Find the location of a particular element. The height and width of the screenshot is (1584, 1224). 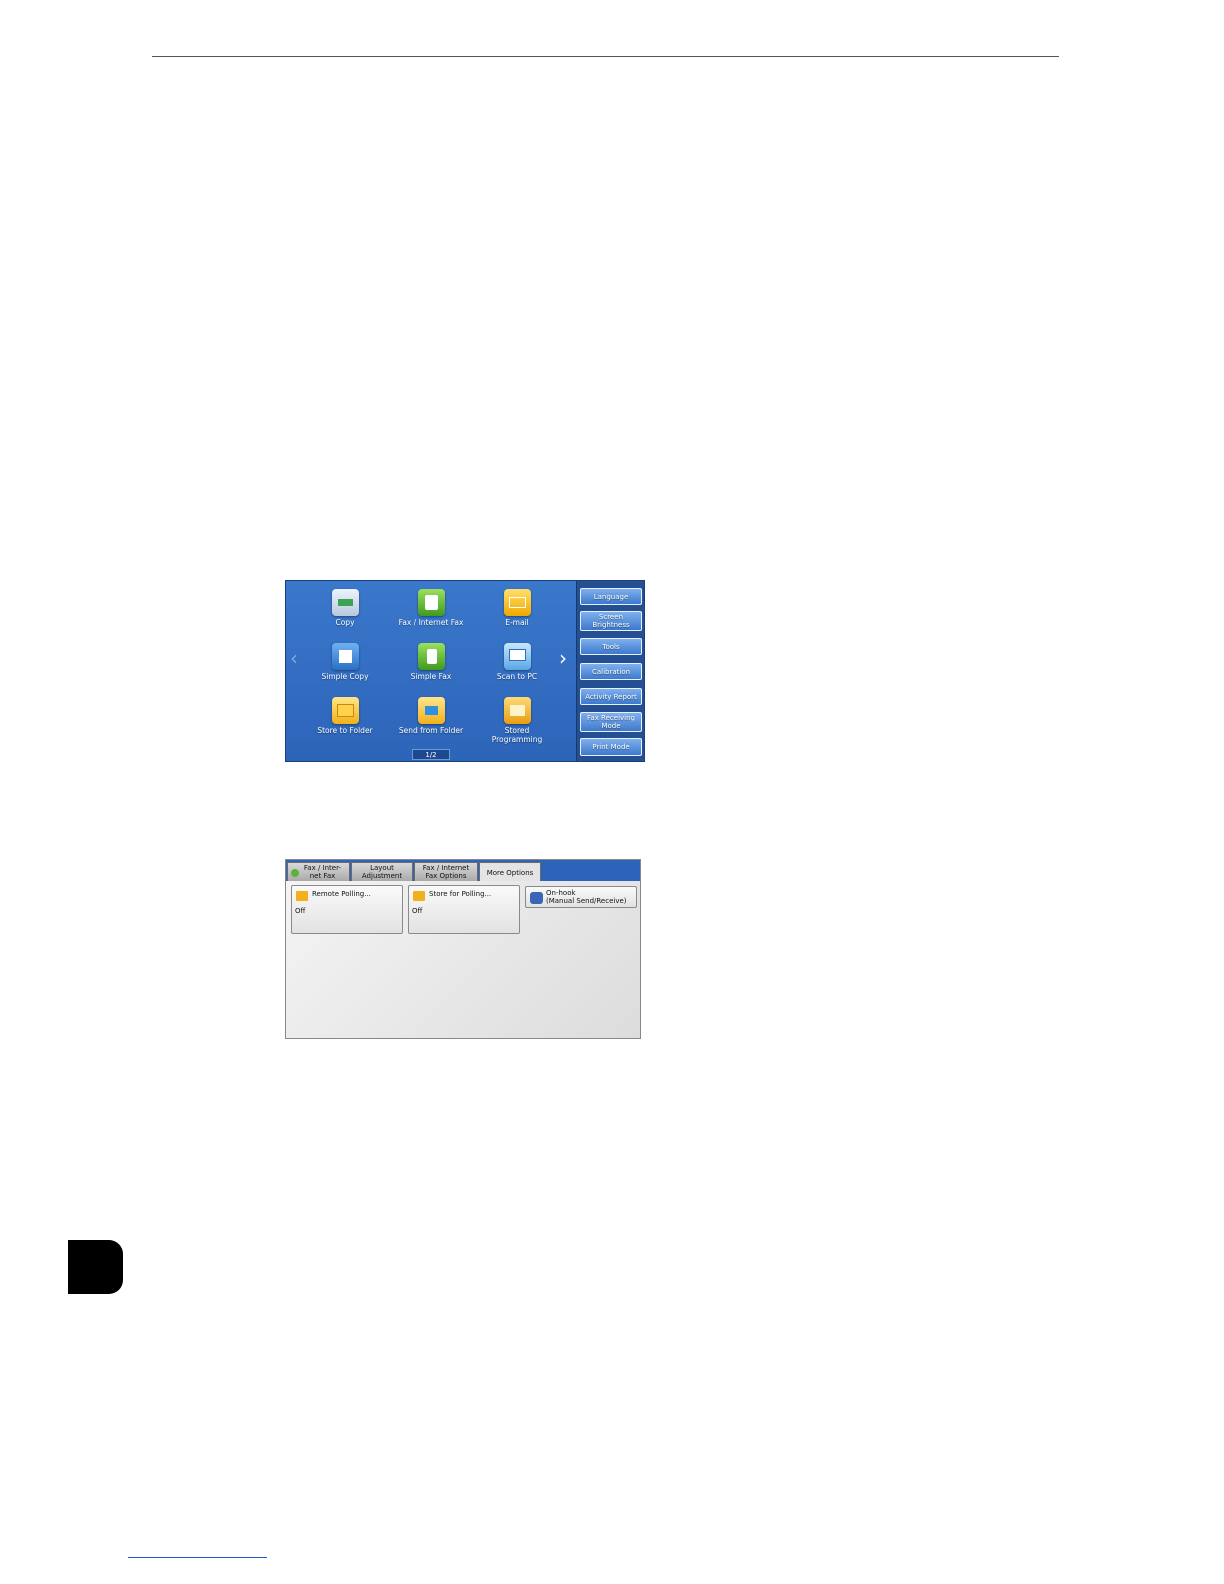

screen-brightness-button: Screen Brightness is located at coordinates (611, 621).